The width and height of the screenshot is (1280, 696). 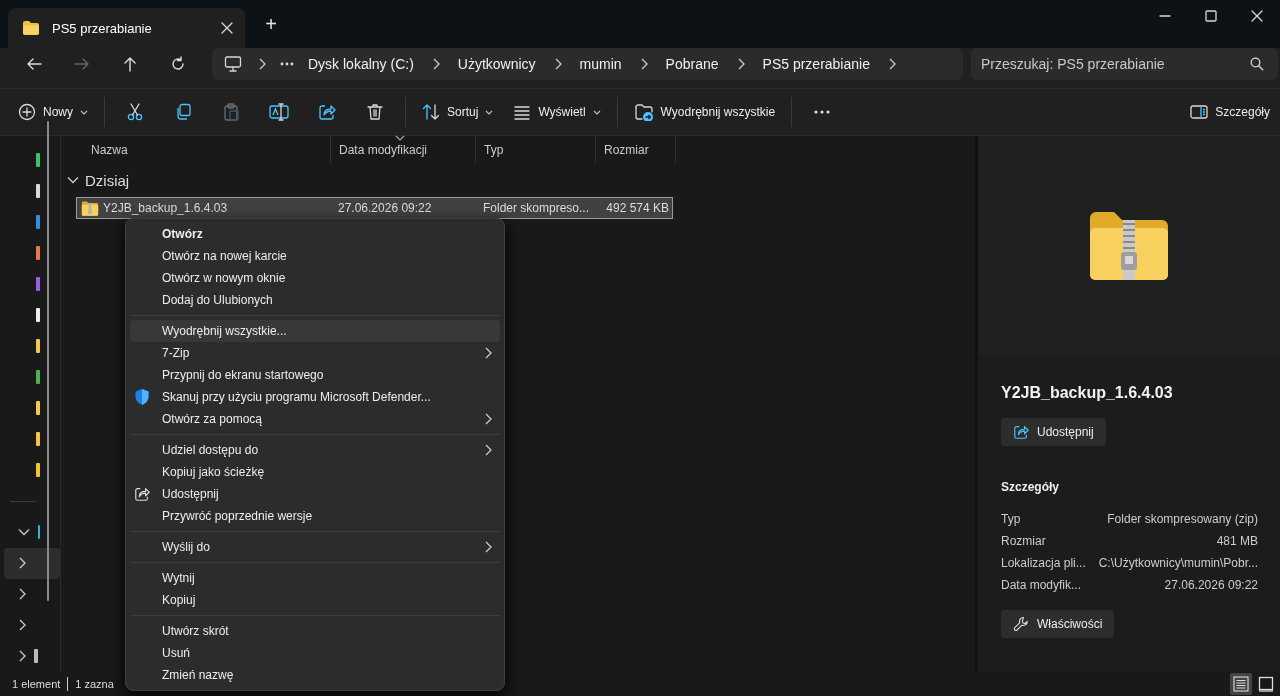 I want to click on tab-title: PS5 przerabianie, so click(x=102, y=28).